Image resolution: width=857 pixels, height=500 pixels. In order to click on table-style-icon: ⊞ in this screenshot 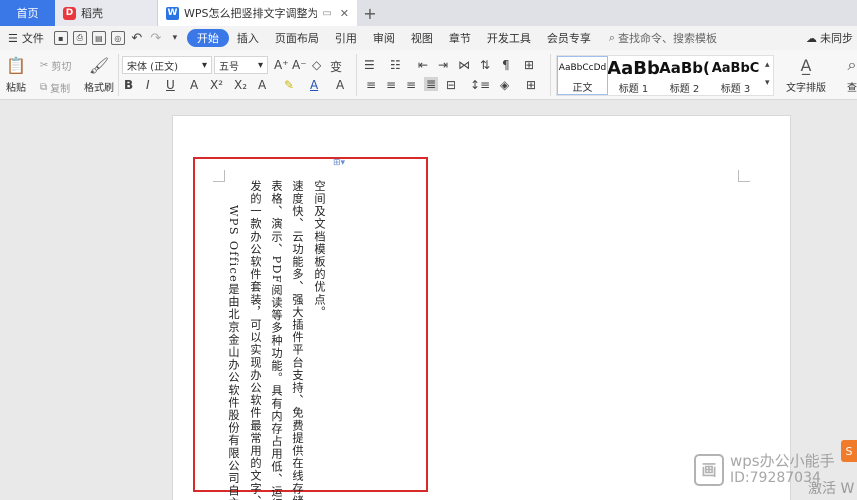, I will do `click(529, 65)`.